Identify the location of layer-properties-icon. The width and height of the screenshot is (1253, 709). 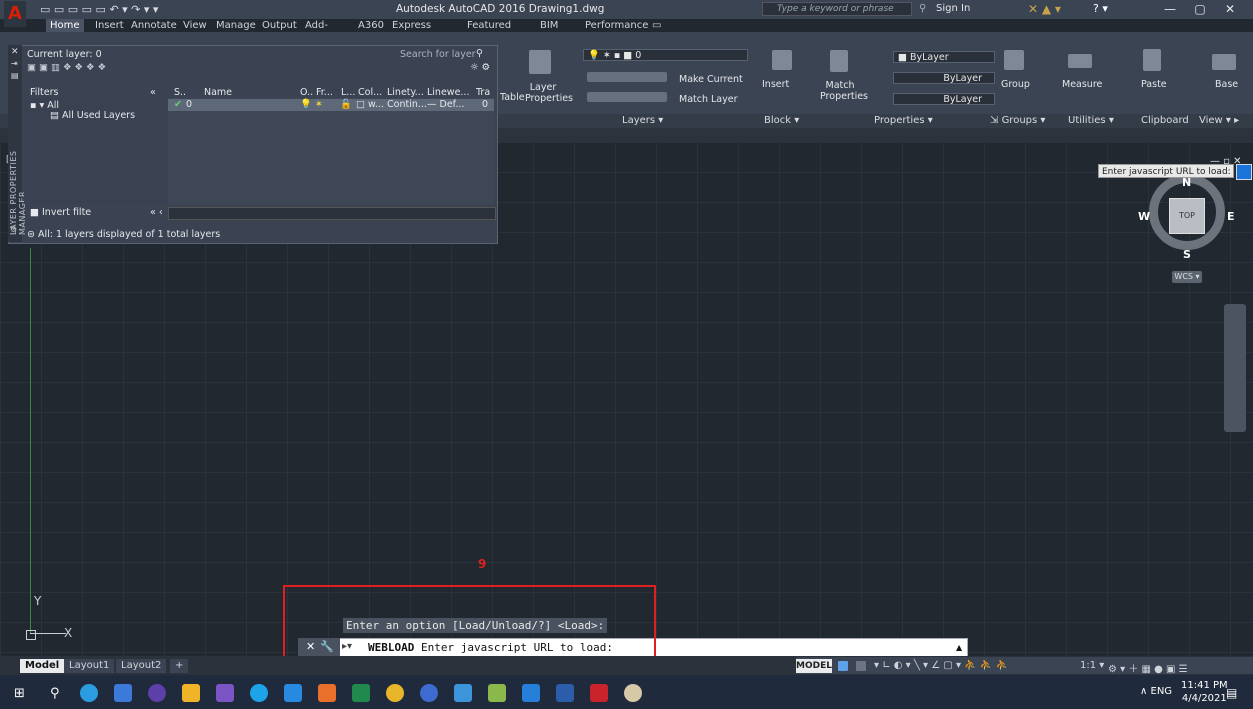
(540, 62).